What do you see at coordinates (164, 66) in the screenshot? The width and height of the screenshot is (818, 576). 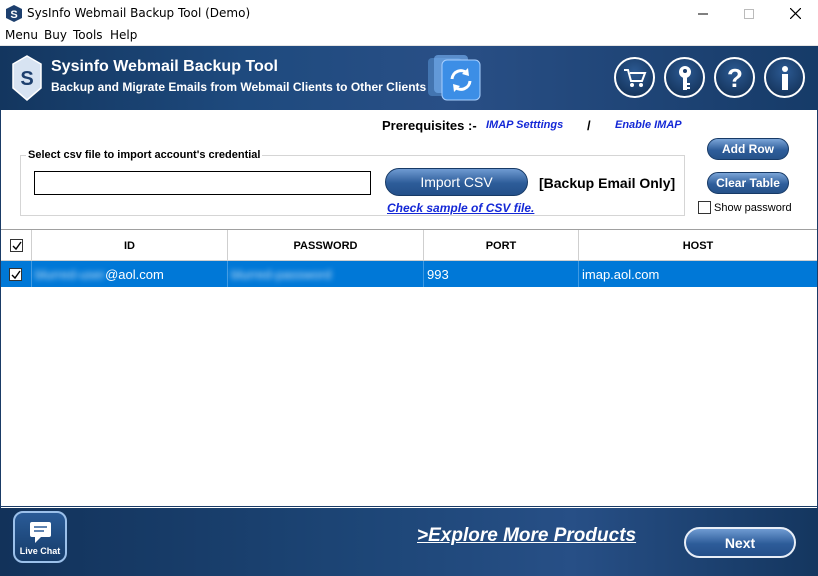 I see `banner-title: Sysinfo Webmail Backup Tool` at bounding box center [164, 66].